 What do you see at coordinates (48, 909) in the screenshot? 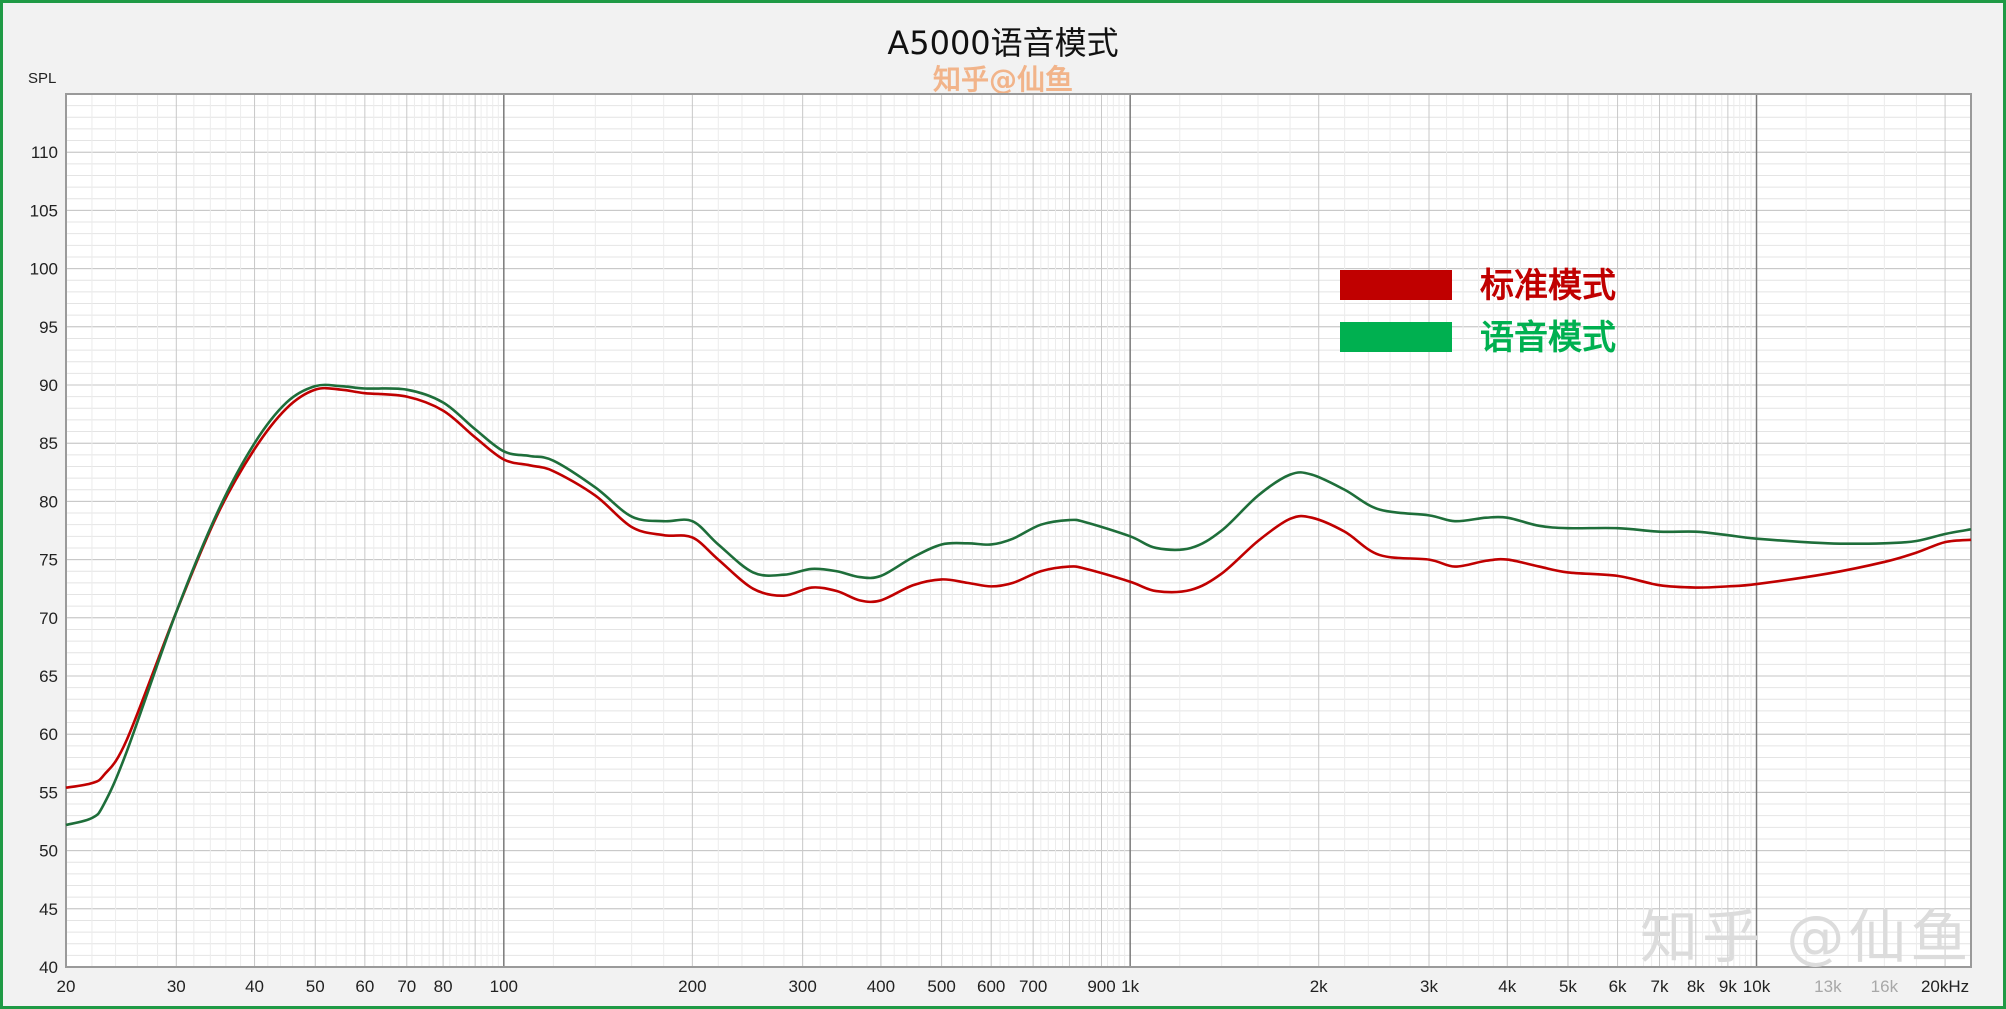
I see `y-tick-label: 45` at bounding box center [48, 909].